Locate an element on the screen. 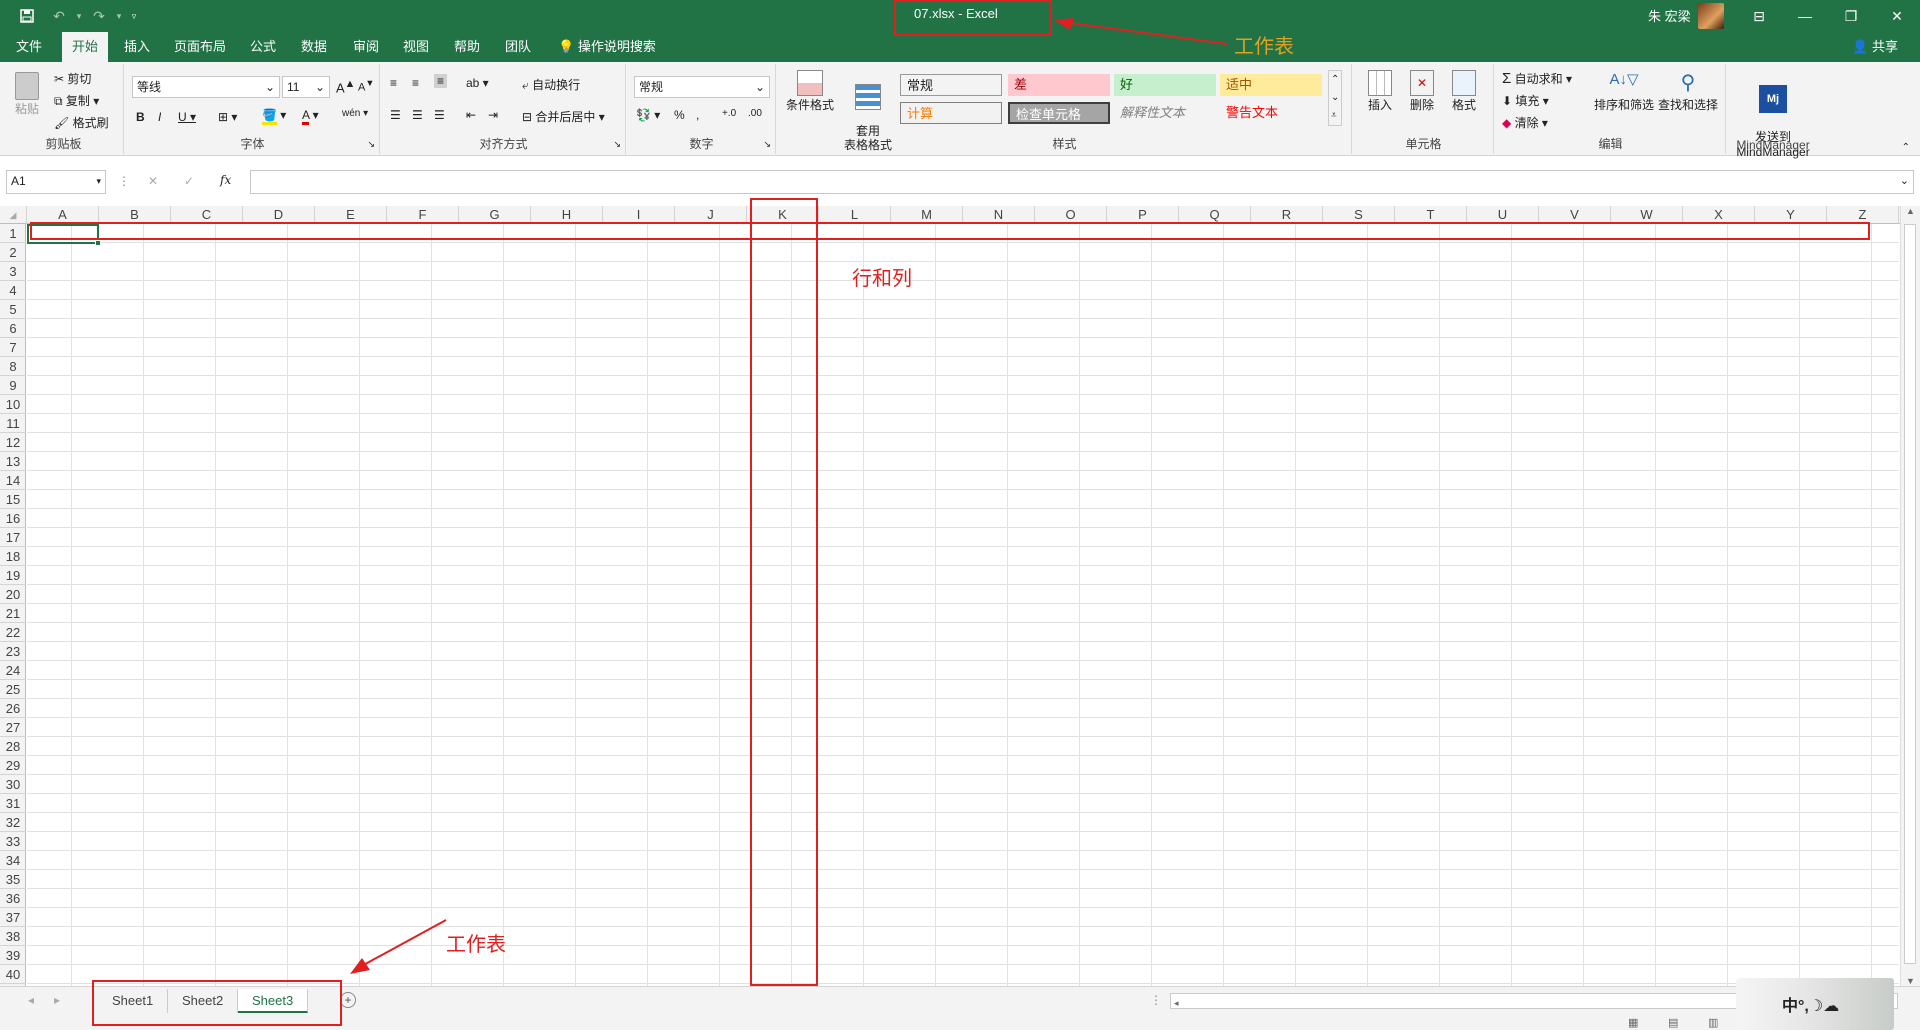 The height and width of the screenshot is (1030, 1920). row-header-26: 26 is located at coordinates (13, 708).